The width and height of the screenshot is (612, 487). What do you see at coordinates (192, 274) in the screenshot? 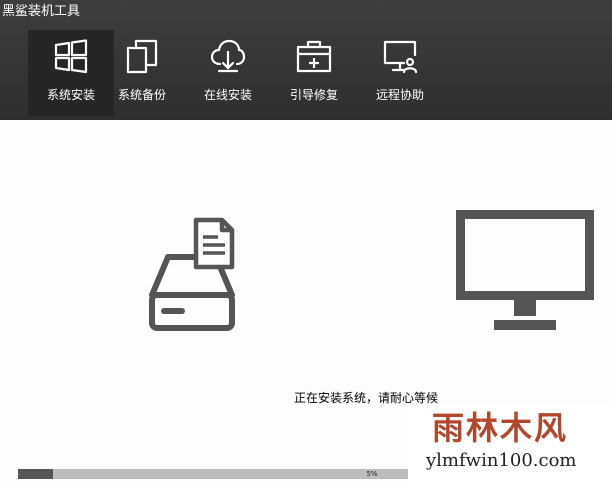
I see `hard-drive-file-icon` at bounding box center [192, 274].